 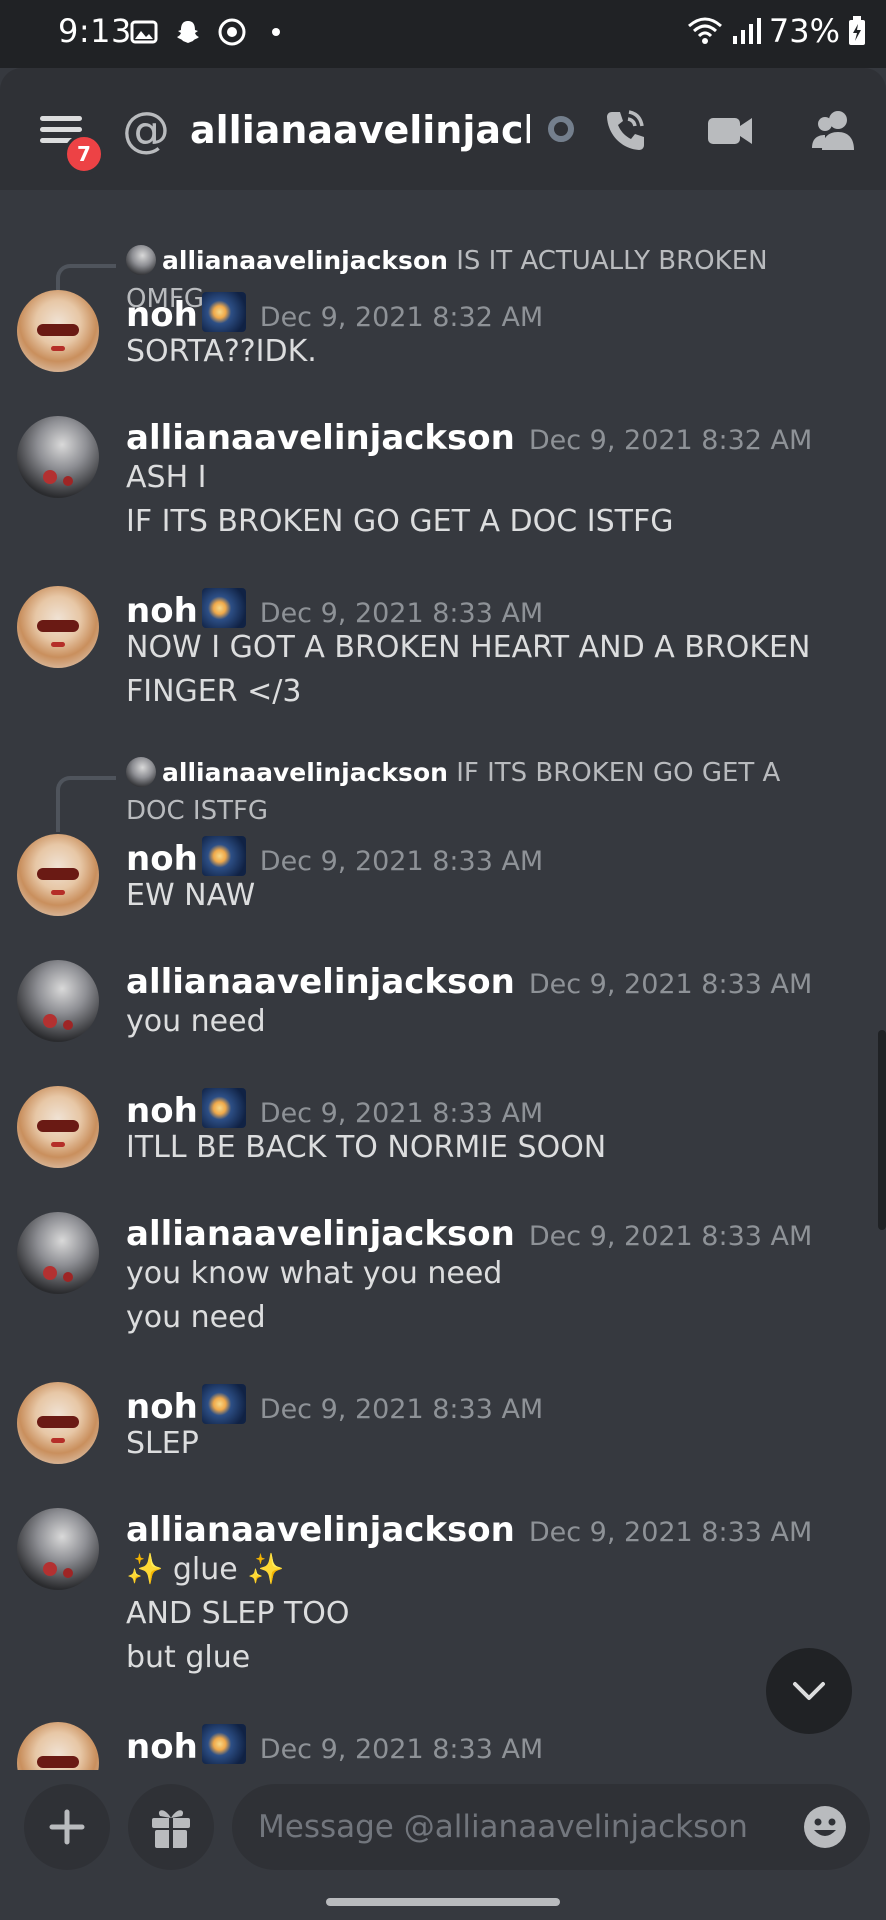 I want to click on emoji-icon, so click(x=825, y=1827).